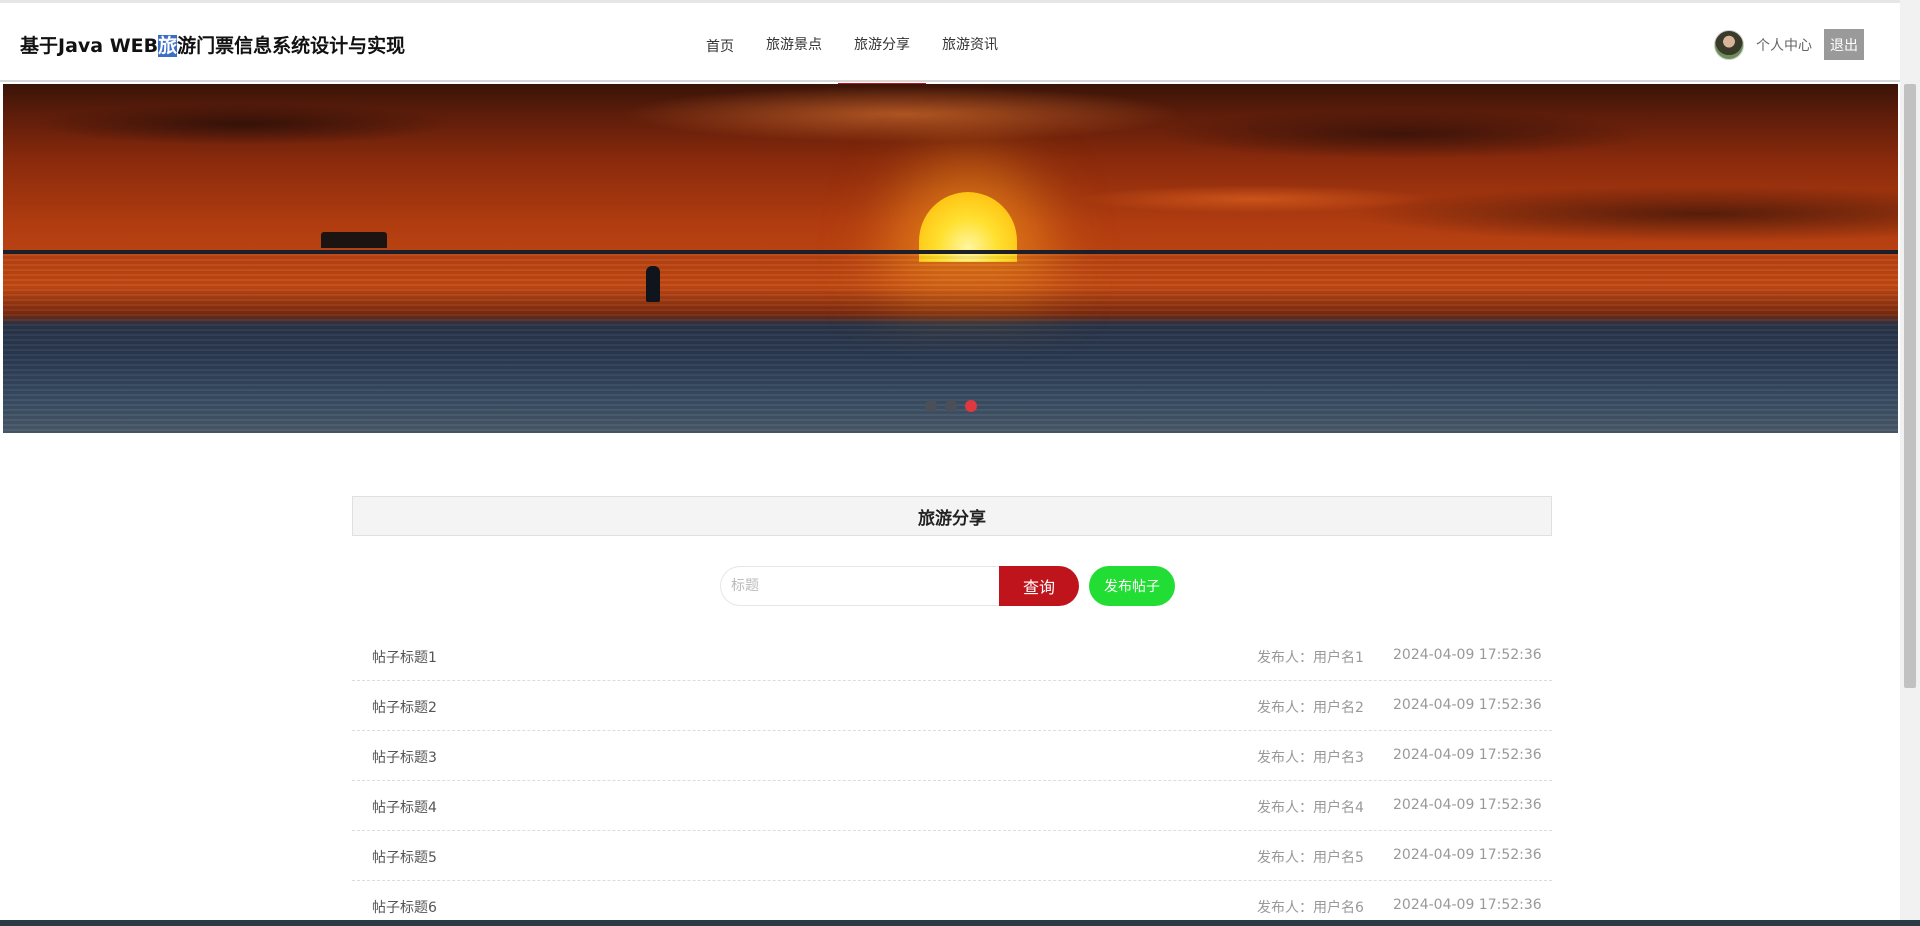 The image size is (1920, 926). What do you see at coordinates (860, 586) in the screenshot?
I see `search-input` at bounding box center [860, 586].